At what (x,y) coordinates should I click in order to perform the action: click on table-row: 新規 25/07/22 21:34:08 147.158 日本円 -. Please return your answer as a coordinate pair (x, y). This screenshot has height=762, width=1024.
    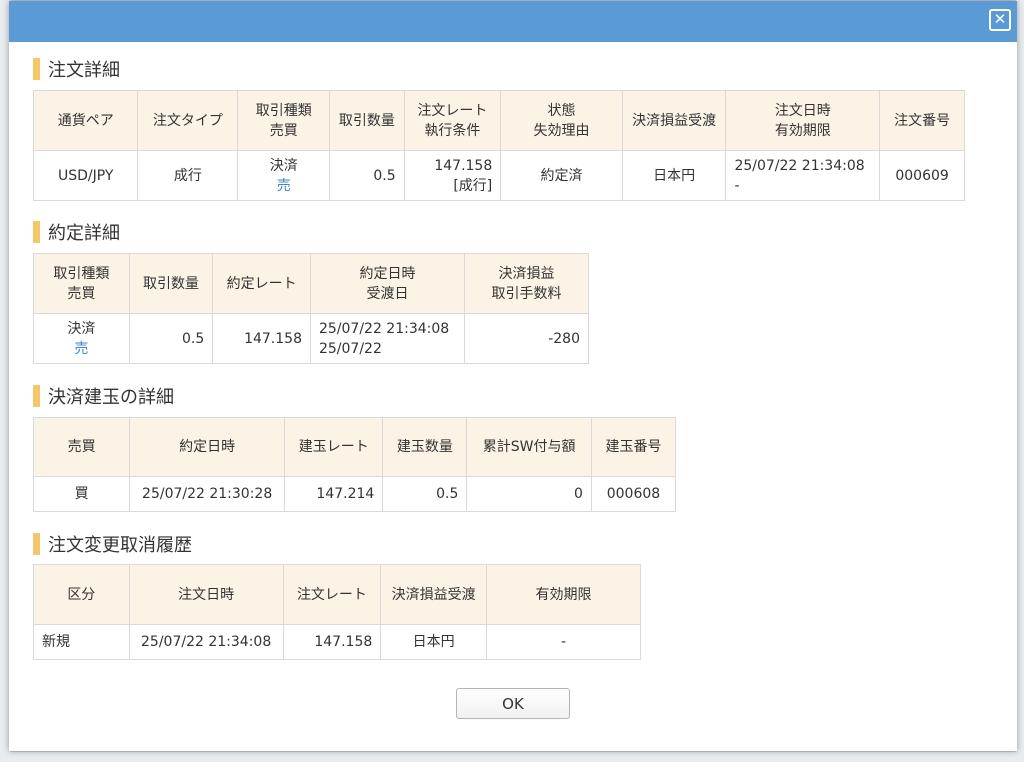
    Looking at the image, I should click on (337, 642).